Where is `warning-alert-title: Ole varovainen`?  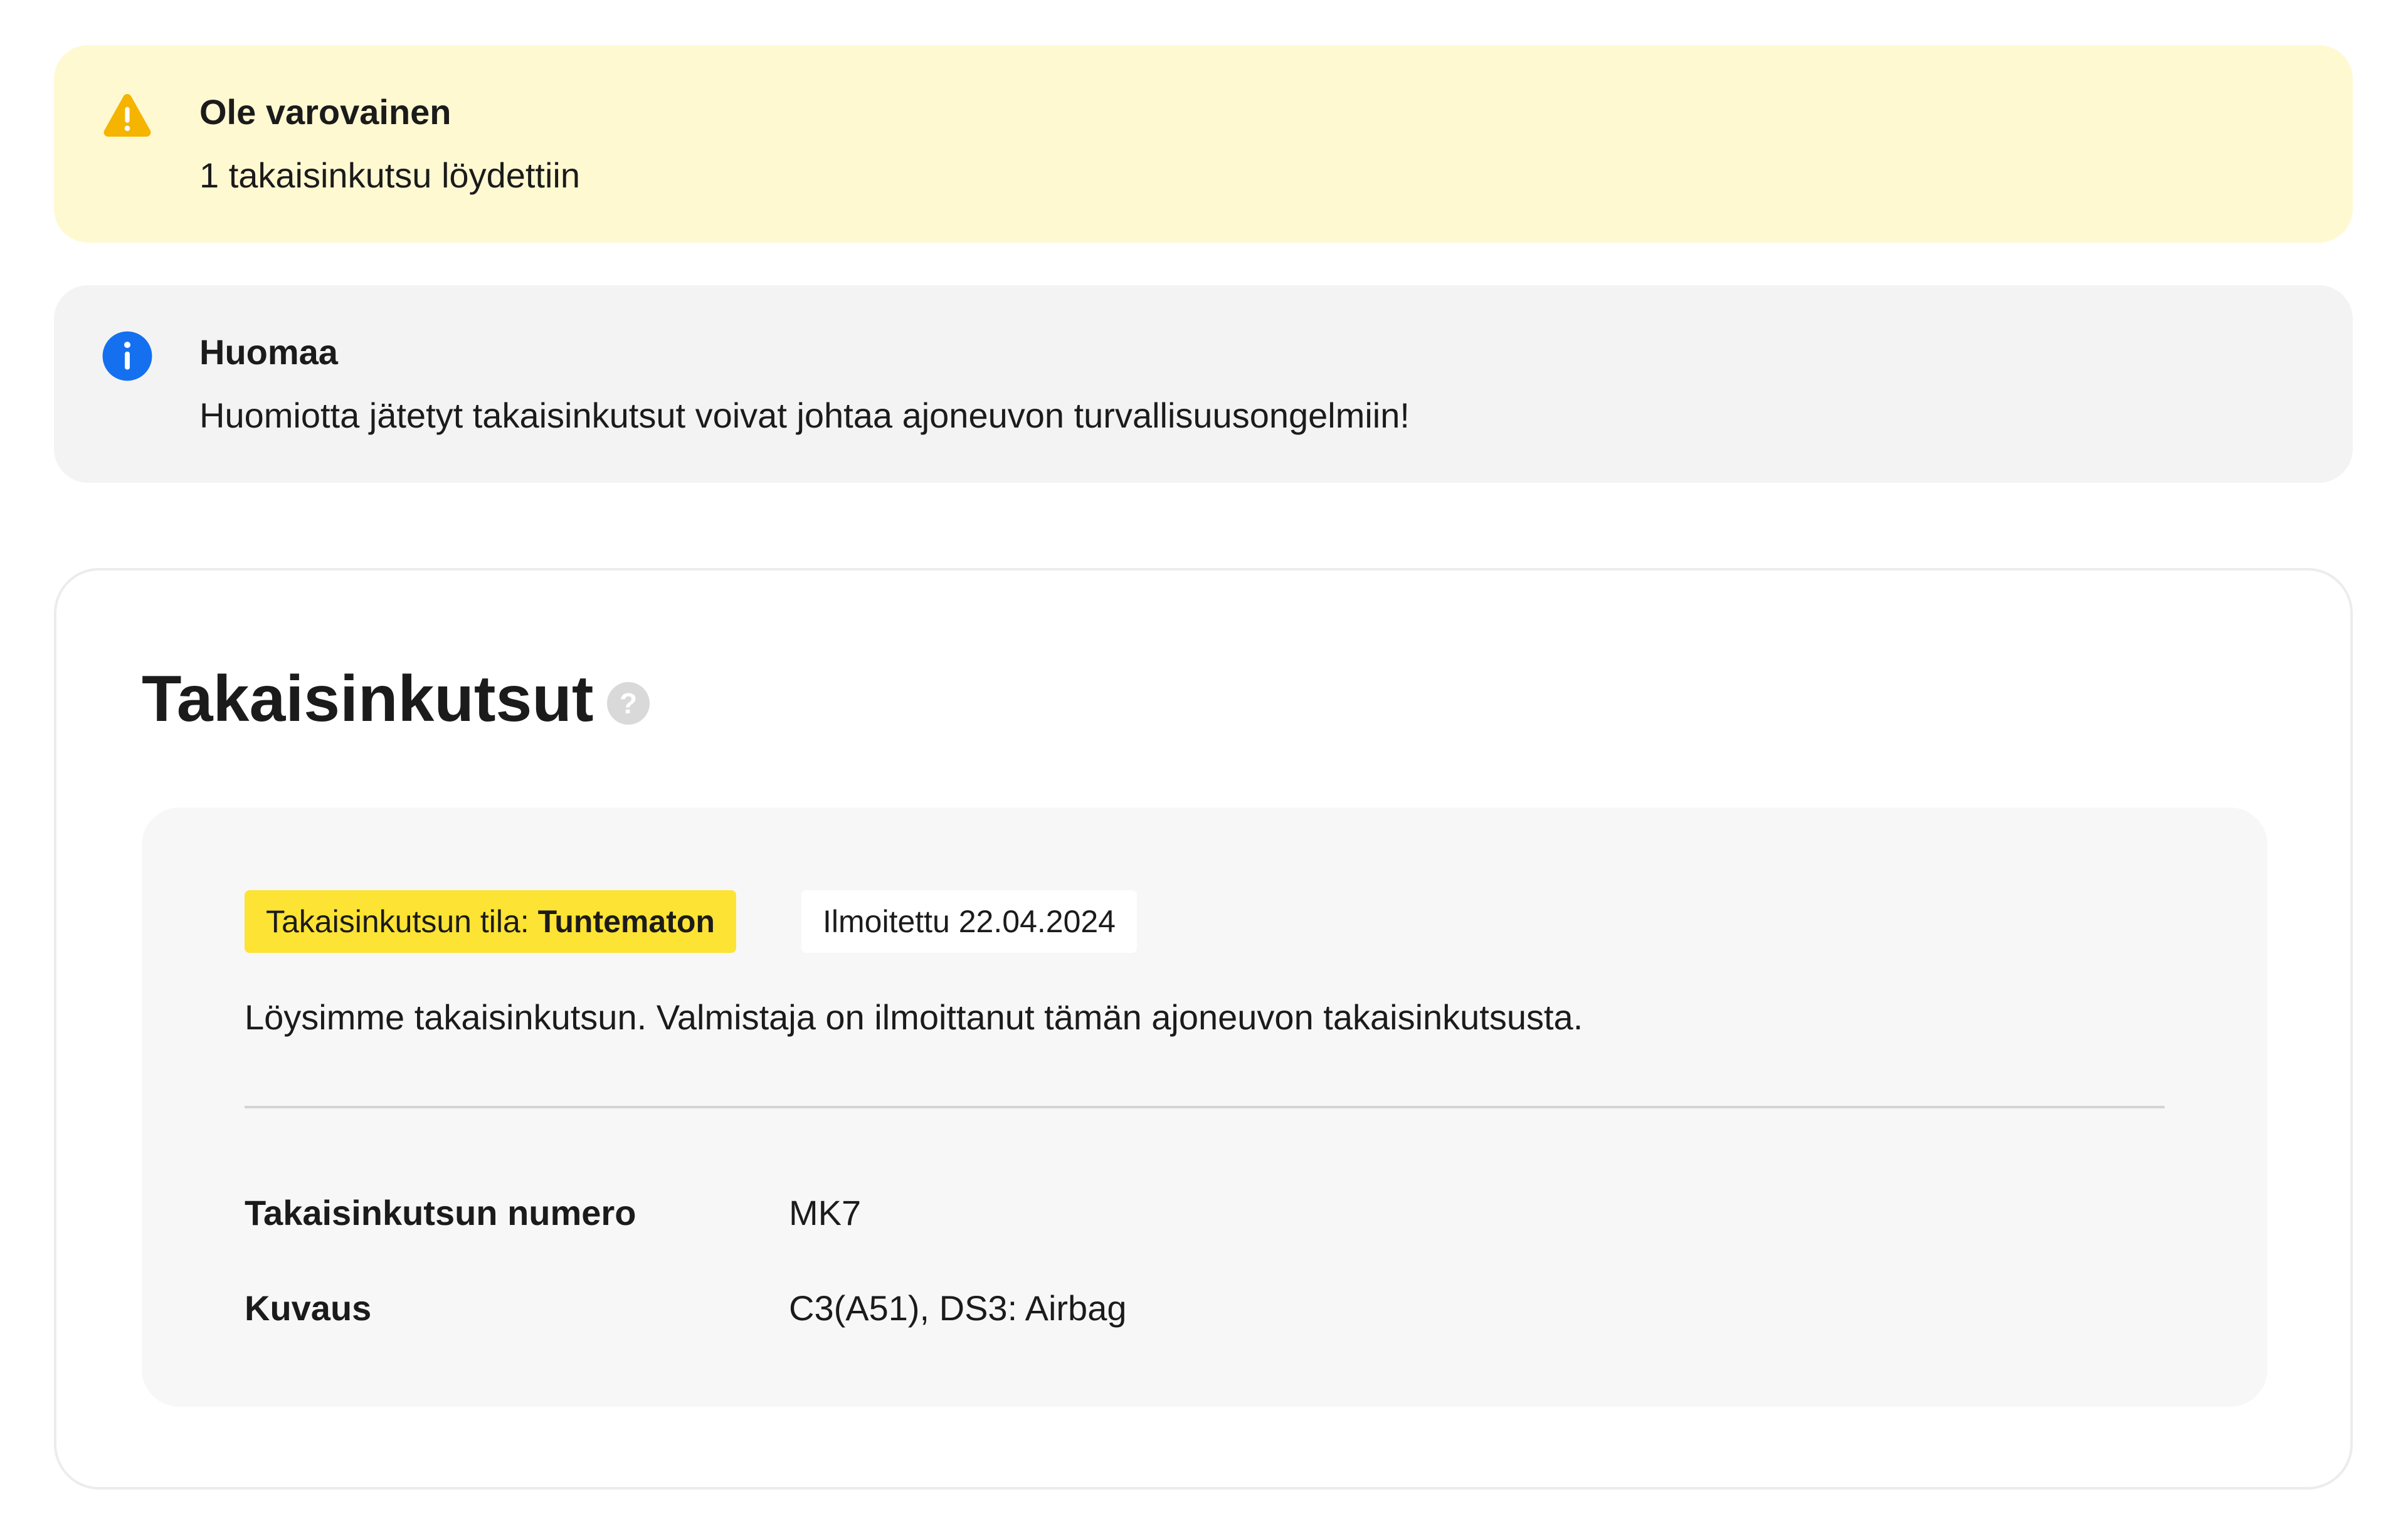
warning-alert-title: Ole varovainen is located at coordinates (325, 112).